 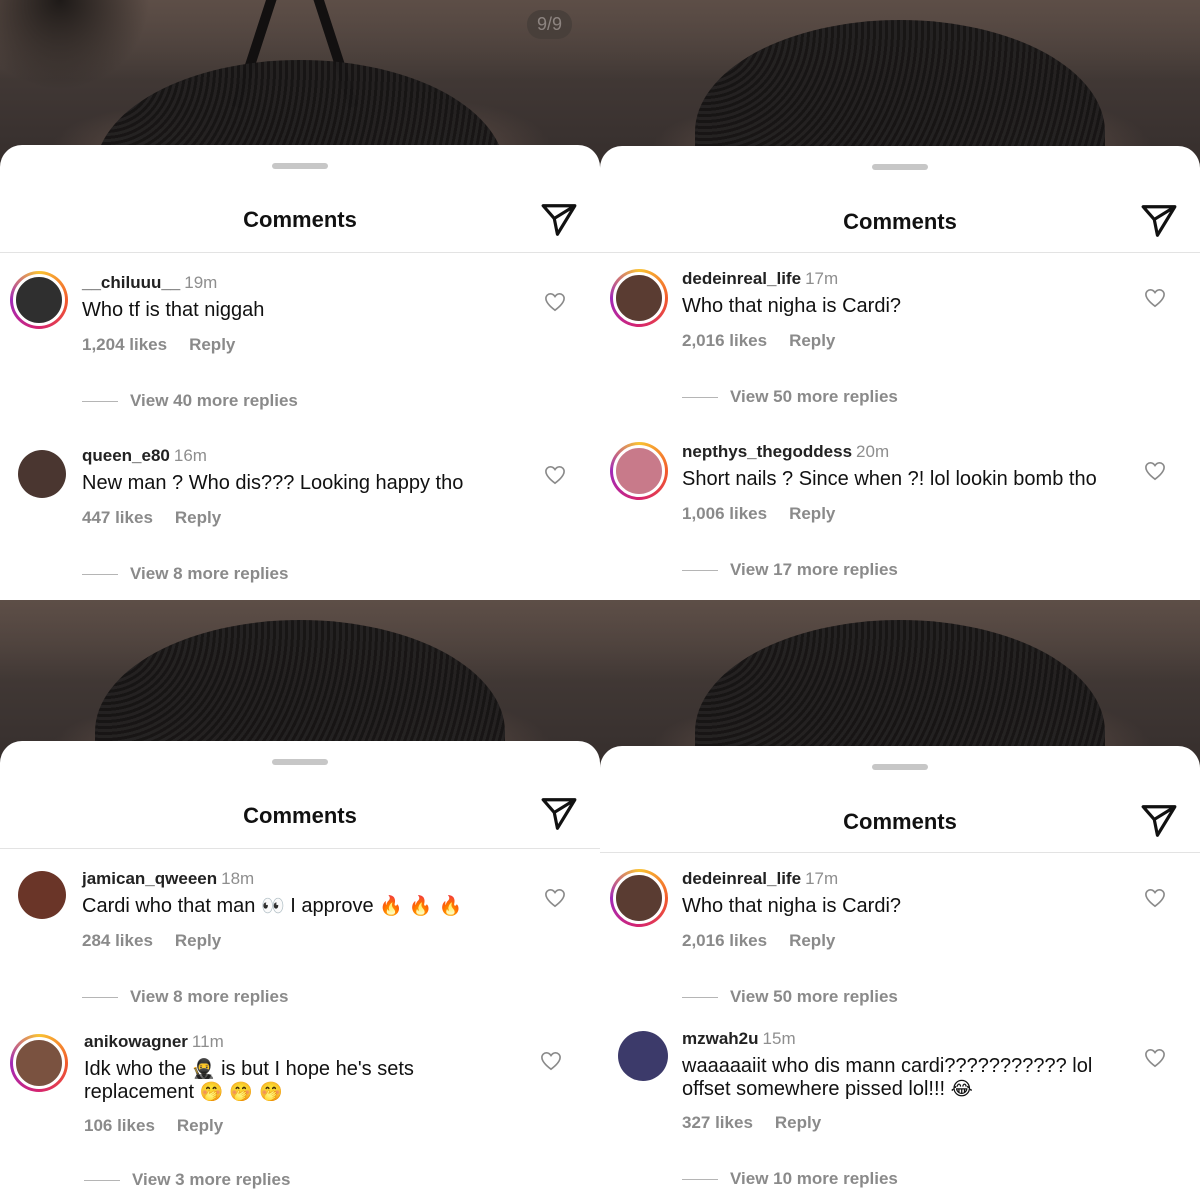 I want to click on comment-meta: 106 likes Reply, so click(x=153, y=1126).